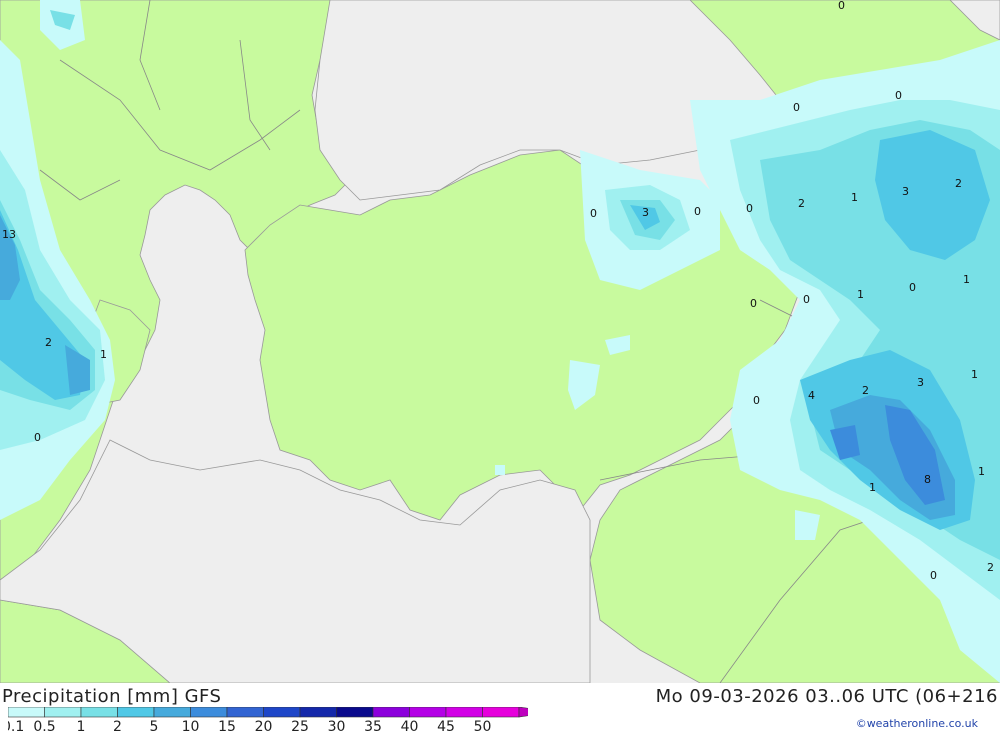  I want to click on legend-tick-label: 15, so click(227, 726).